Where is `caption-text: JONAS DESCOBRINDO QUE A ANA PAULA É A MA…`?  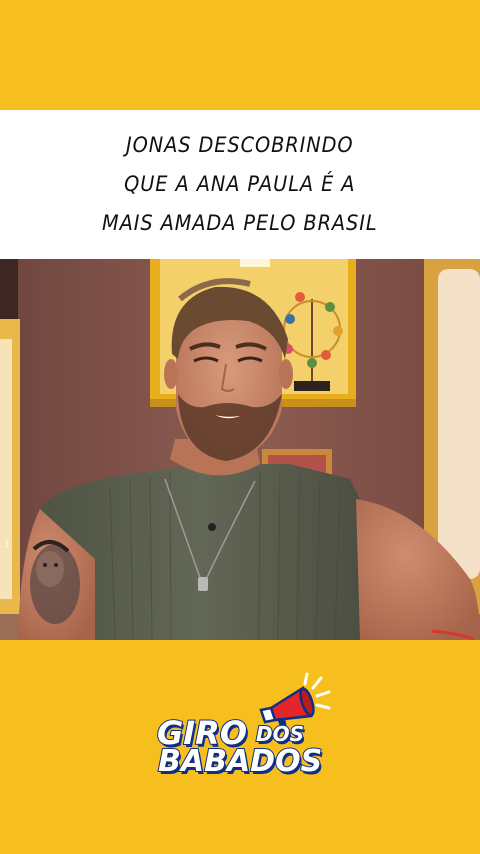 caption-text: JONAS DESCOBRINDO QUE A ANA PAULA É A MA… is located at coordinates (240, 184).